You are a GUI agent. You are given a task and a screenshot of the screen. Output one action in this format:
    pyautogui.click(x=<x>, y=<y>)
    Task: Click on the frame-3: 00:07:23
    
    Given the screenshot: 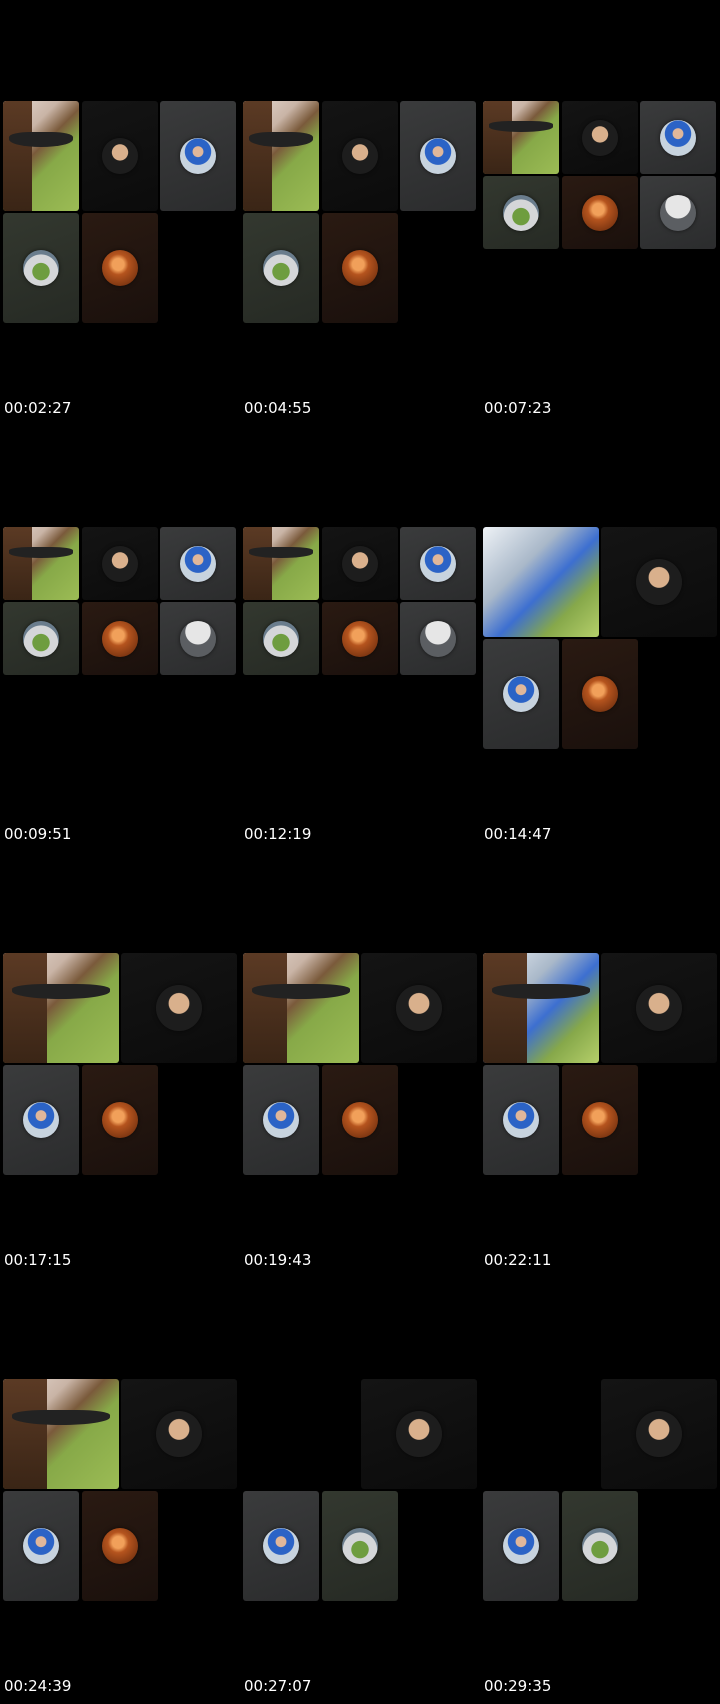 What is the action you would take?
    pyautogui.click(x=600, y=213)
    